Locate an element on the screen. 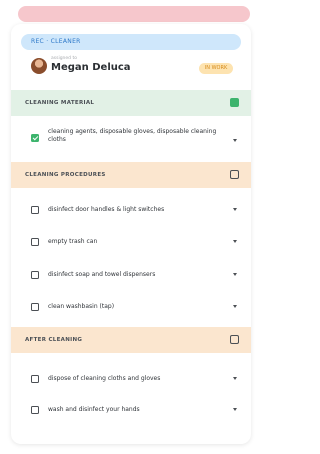  checklist-item: empty trash can is located at coordinates (131, 242).